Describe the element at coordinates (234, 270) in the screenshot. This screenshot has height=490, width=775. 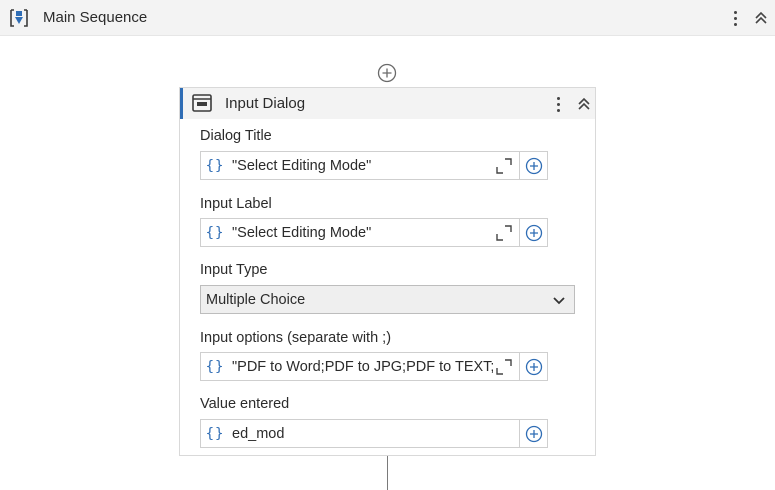
I see `input-type-label: Input Type` at that location.